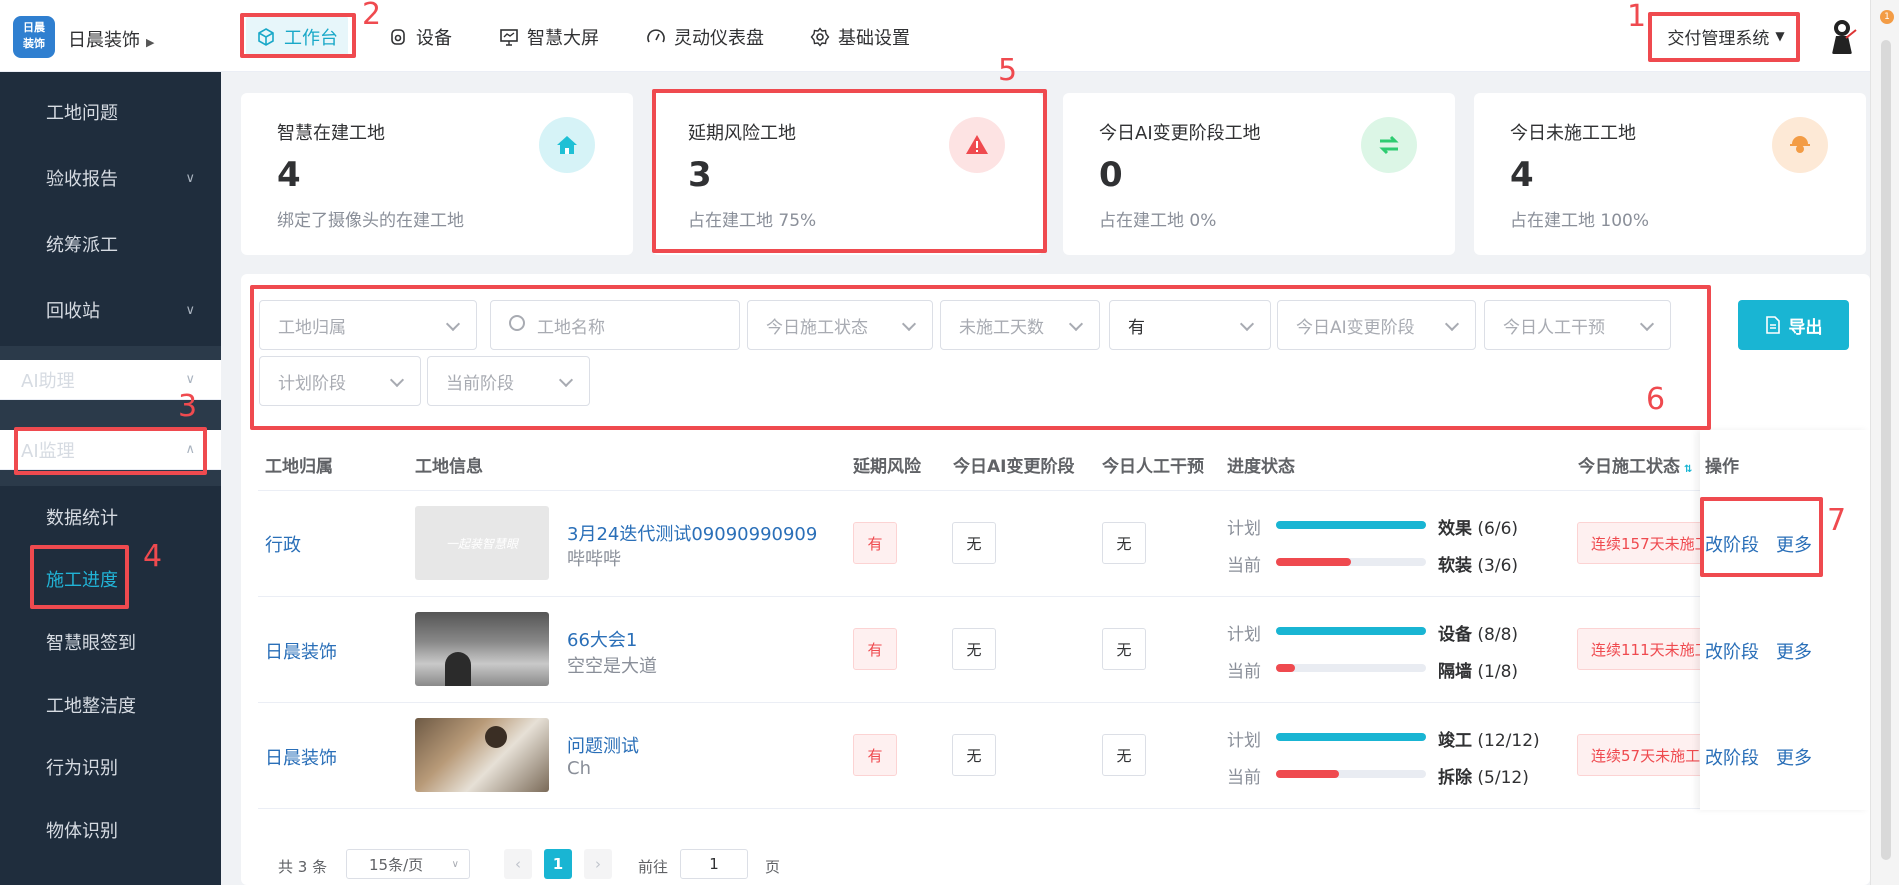 The height and width of the screenshot is (885, 1899). Describe the element at coordinates (598, 864) in the screenshot. I see `next-page-button: ›` at that location.